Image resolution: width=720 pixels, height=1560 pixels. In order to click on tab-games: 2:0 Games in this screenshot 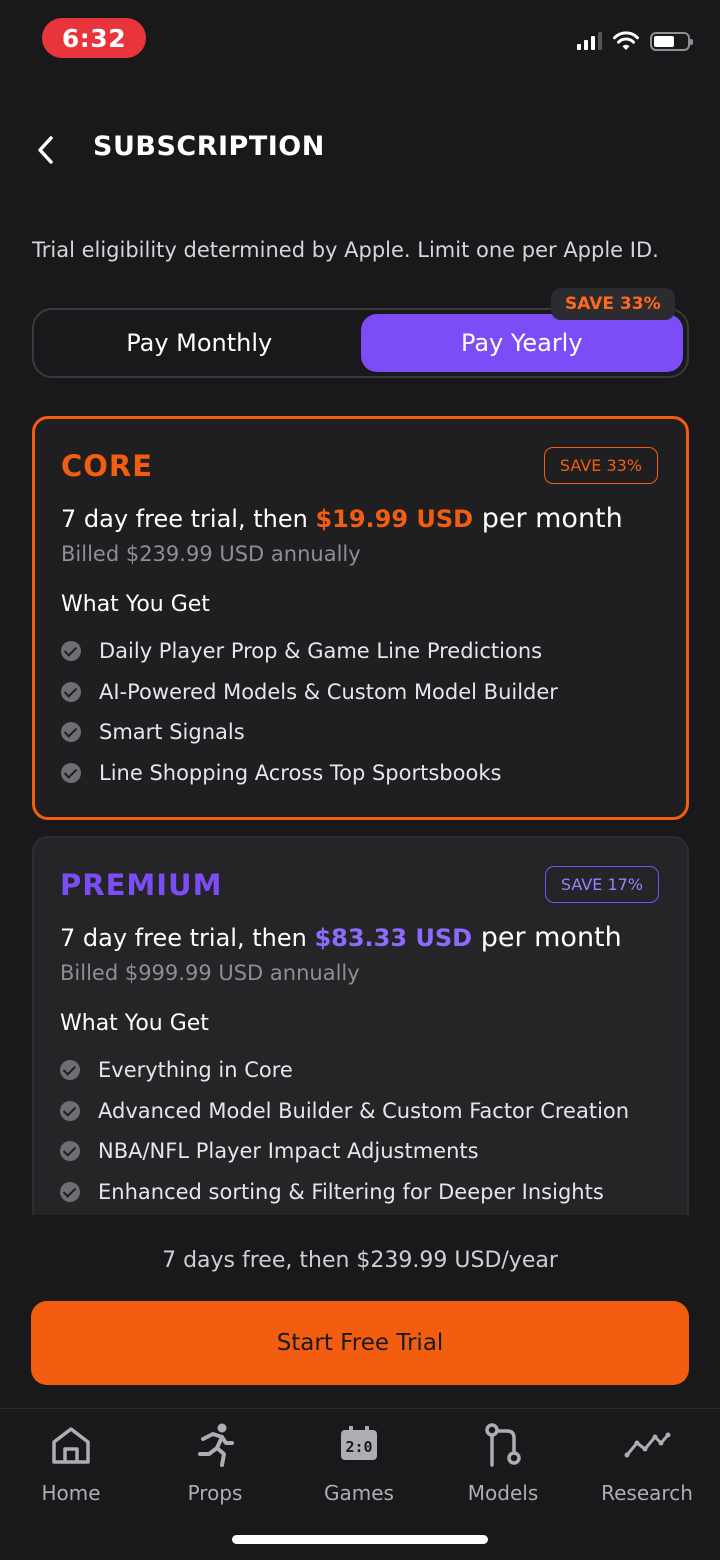, I will do `click(359, 1463)`.